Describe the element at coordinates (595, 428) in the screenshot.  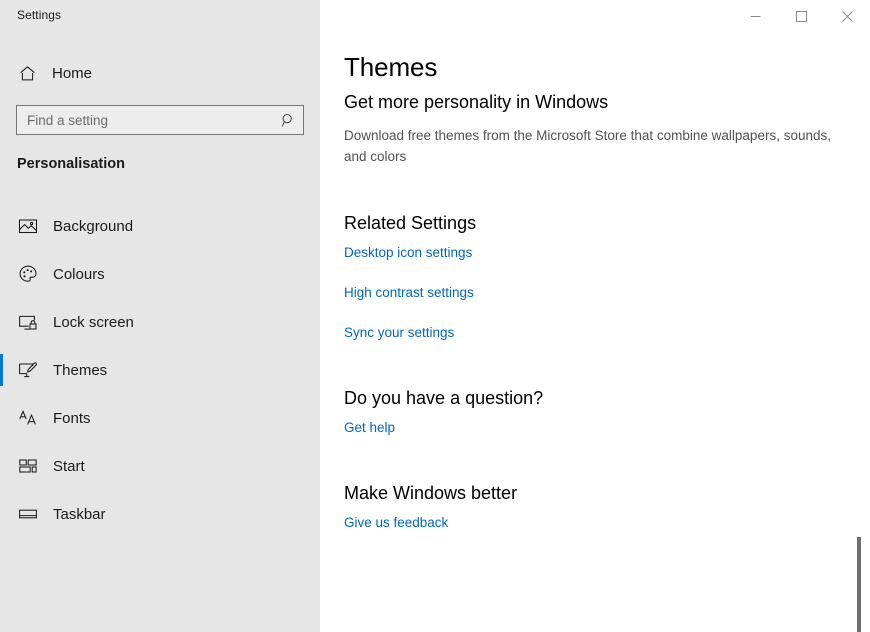
I see `question-links: Get help` at that location.